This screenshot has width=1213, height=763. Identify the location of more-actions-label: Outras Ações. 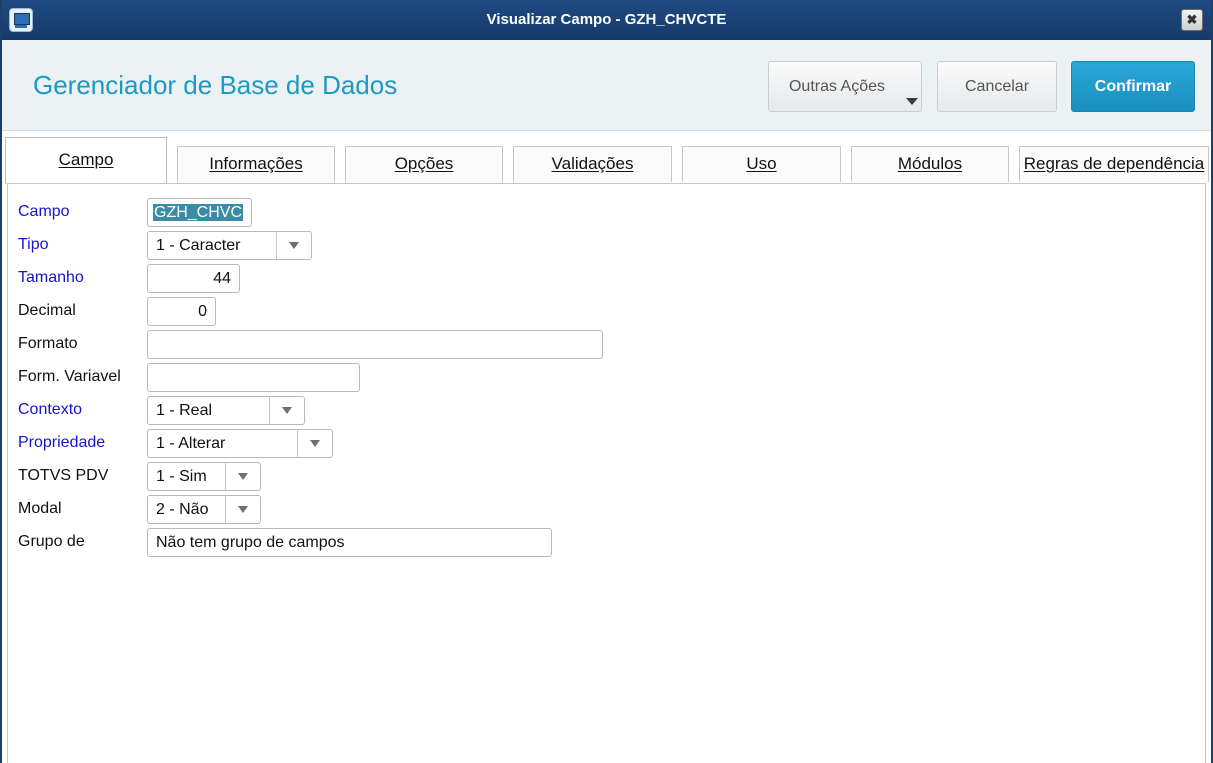
(837, 86).